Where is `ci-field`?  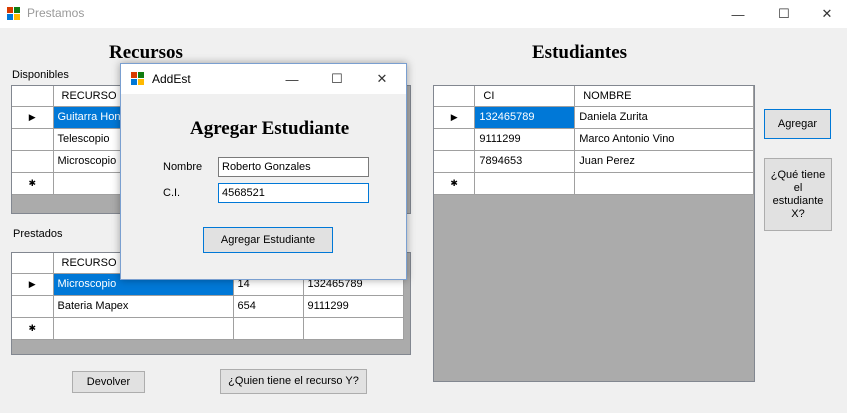 ci-field is located at coordinates (293, 193).